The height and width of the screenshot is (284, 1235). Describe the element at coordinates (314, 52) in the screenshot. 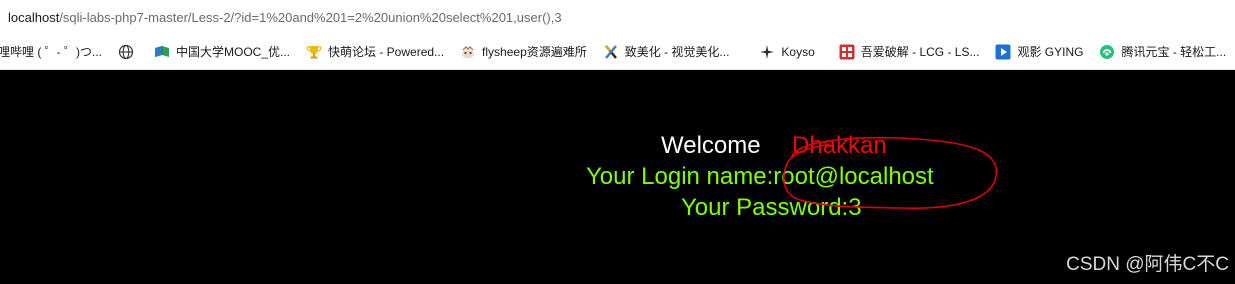

I see `trophy-icon` at that location.